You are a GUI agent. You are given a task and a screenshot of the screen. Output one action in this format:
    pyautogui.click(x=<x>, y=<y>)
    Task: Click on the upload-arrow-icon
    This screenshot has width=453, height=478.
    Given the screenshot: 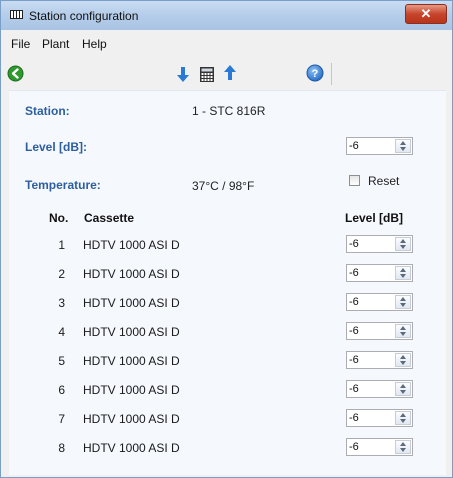 What is the action you would take?
    pyautogui.click(x=230, y=72)
    